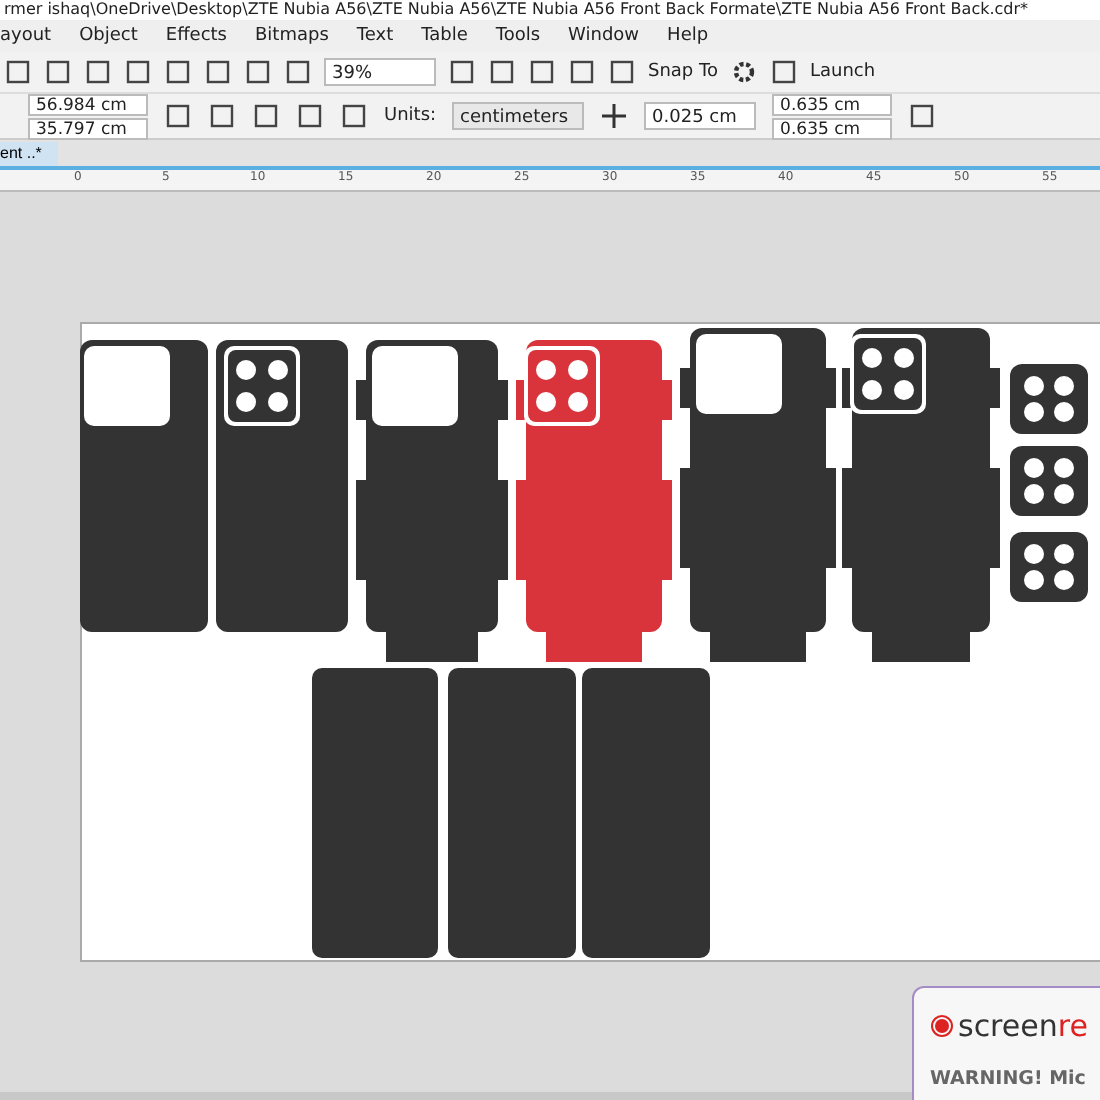  What do you see at coordinates (88, 104) in the screenshot?
I see `width-field: 56.984 cm` at bounding box center [88, 104].